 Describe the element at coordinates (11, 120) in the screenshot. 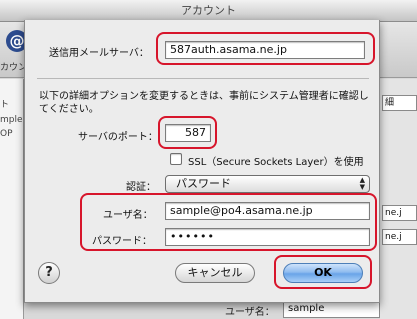

I see `sidebar-item: mple` at that location.